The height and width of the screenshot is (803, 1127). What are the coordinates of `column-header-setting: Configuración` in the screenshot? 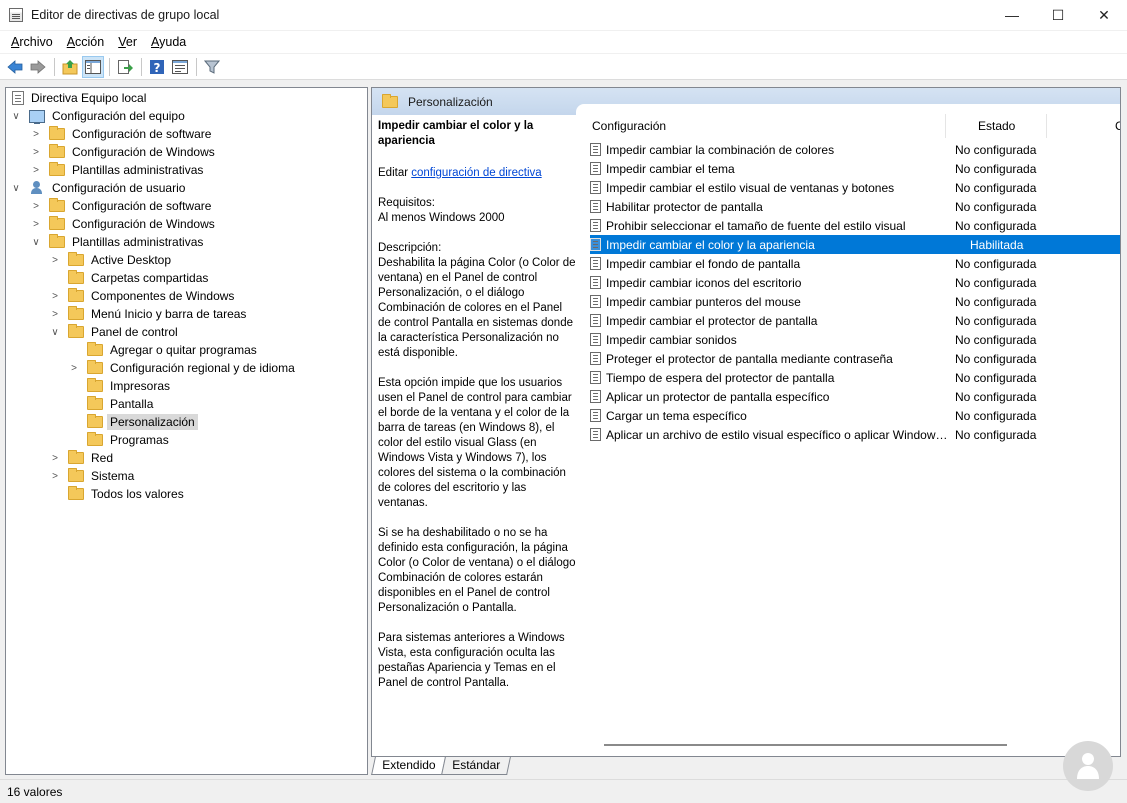 It's located at (761, 126).